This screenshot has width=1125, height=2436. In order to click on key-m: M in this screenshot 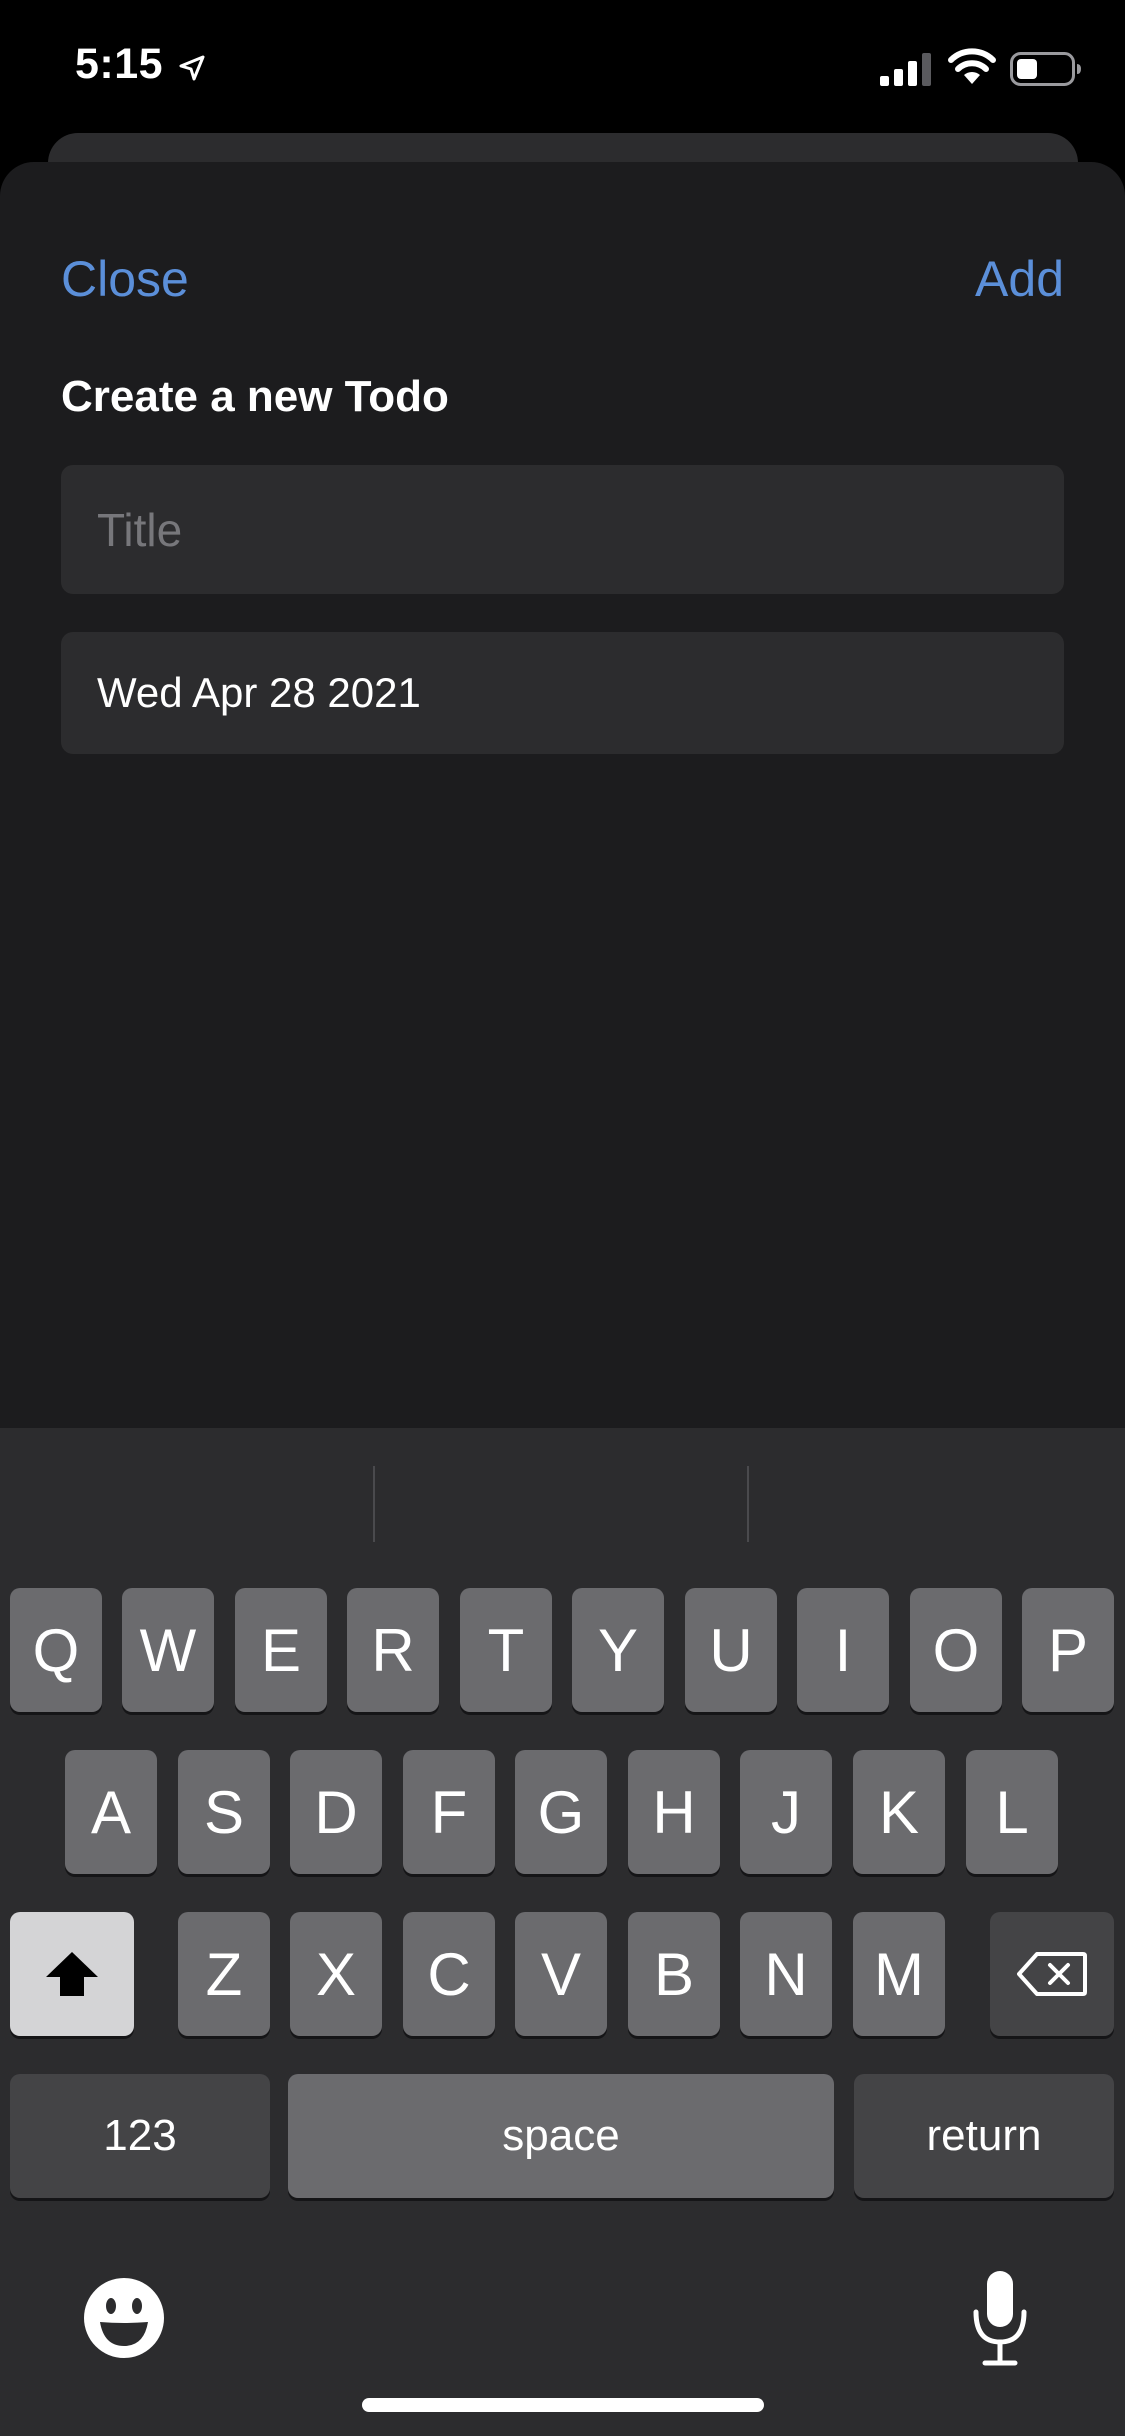, I will do `click(899, 1974)`.